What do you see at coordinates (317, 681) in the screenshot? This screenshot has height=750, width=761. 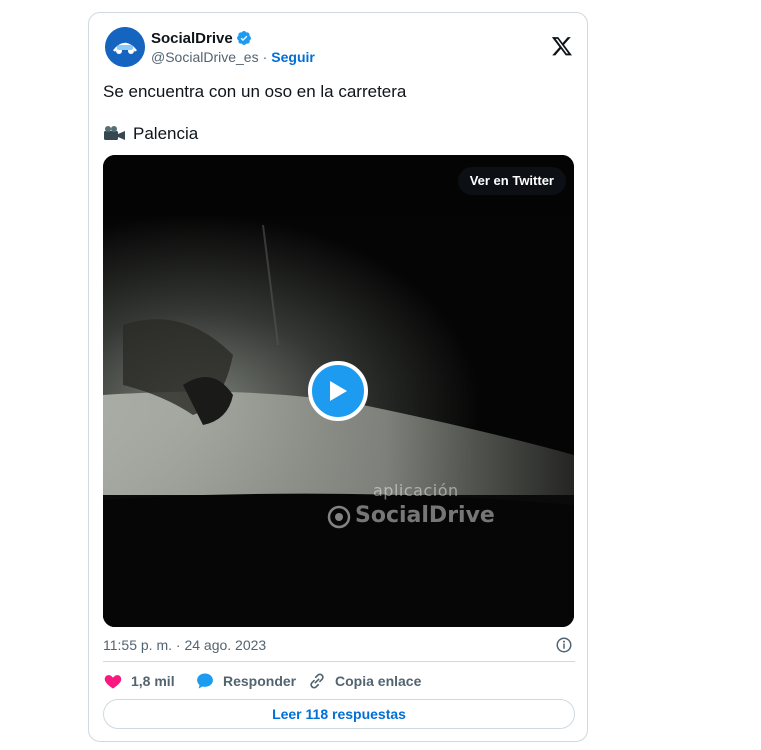 I see `link-icon` at bounding box center [317, 681].